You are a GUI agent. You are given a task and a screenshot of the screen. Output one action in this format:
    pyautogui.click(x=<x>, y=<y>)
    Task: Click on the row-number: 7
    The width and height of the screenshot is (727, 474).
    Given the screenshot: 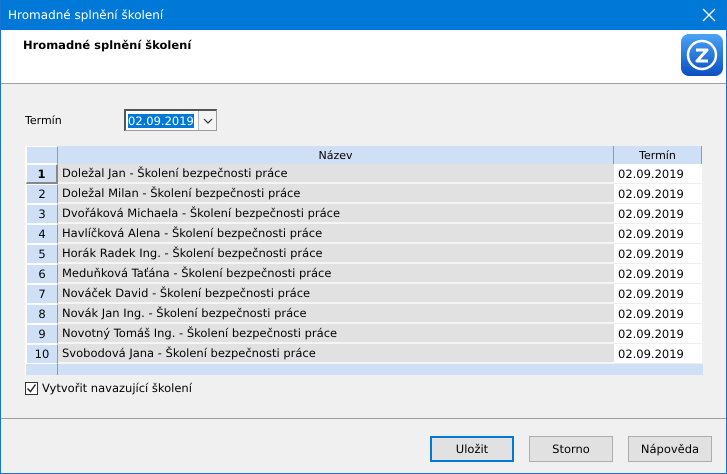 What is the action you would take?
    pyautogui.click(x=42, y=294)
    